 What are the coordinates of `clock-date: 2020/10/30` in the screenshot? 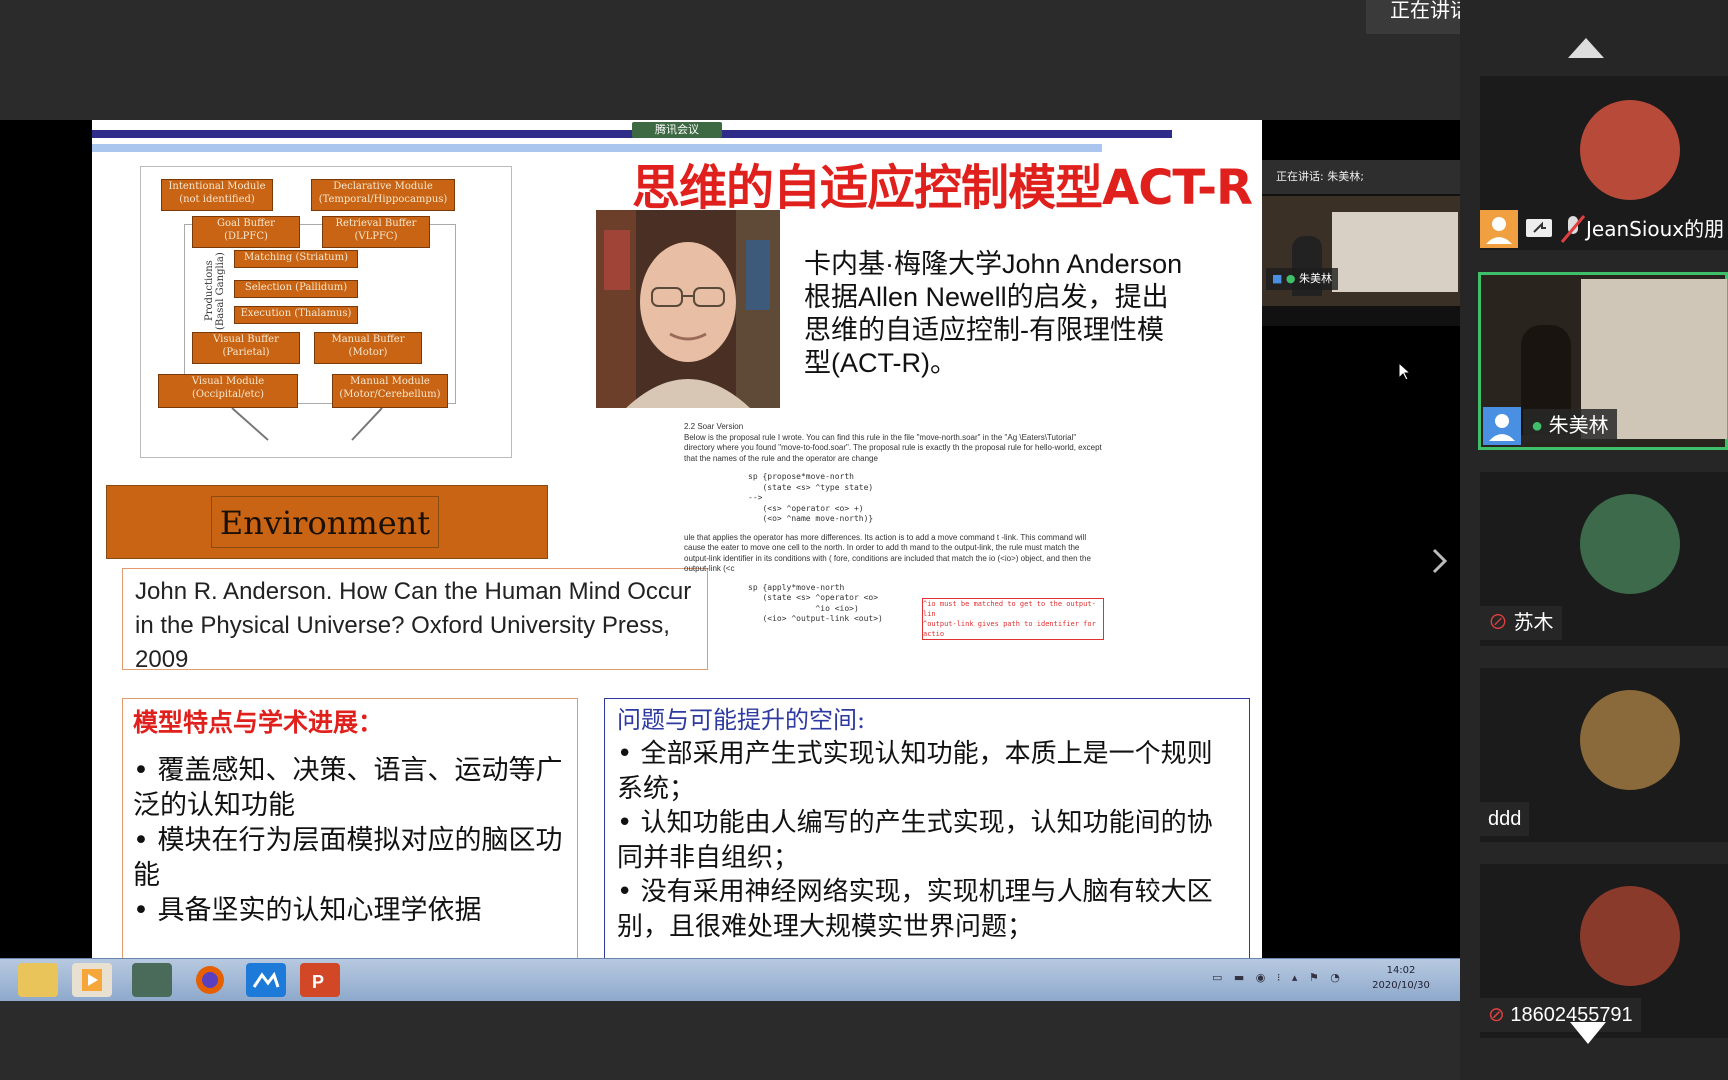 It's located at (1401, 985).